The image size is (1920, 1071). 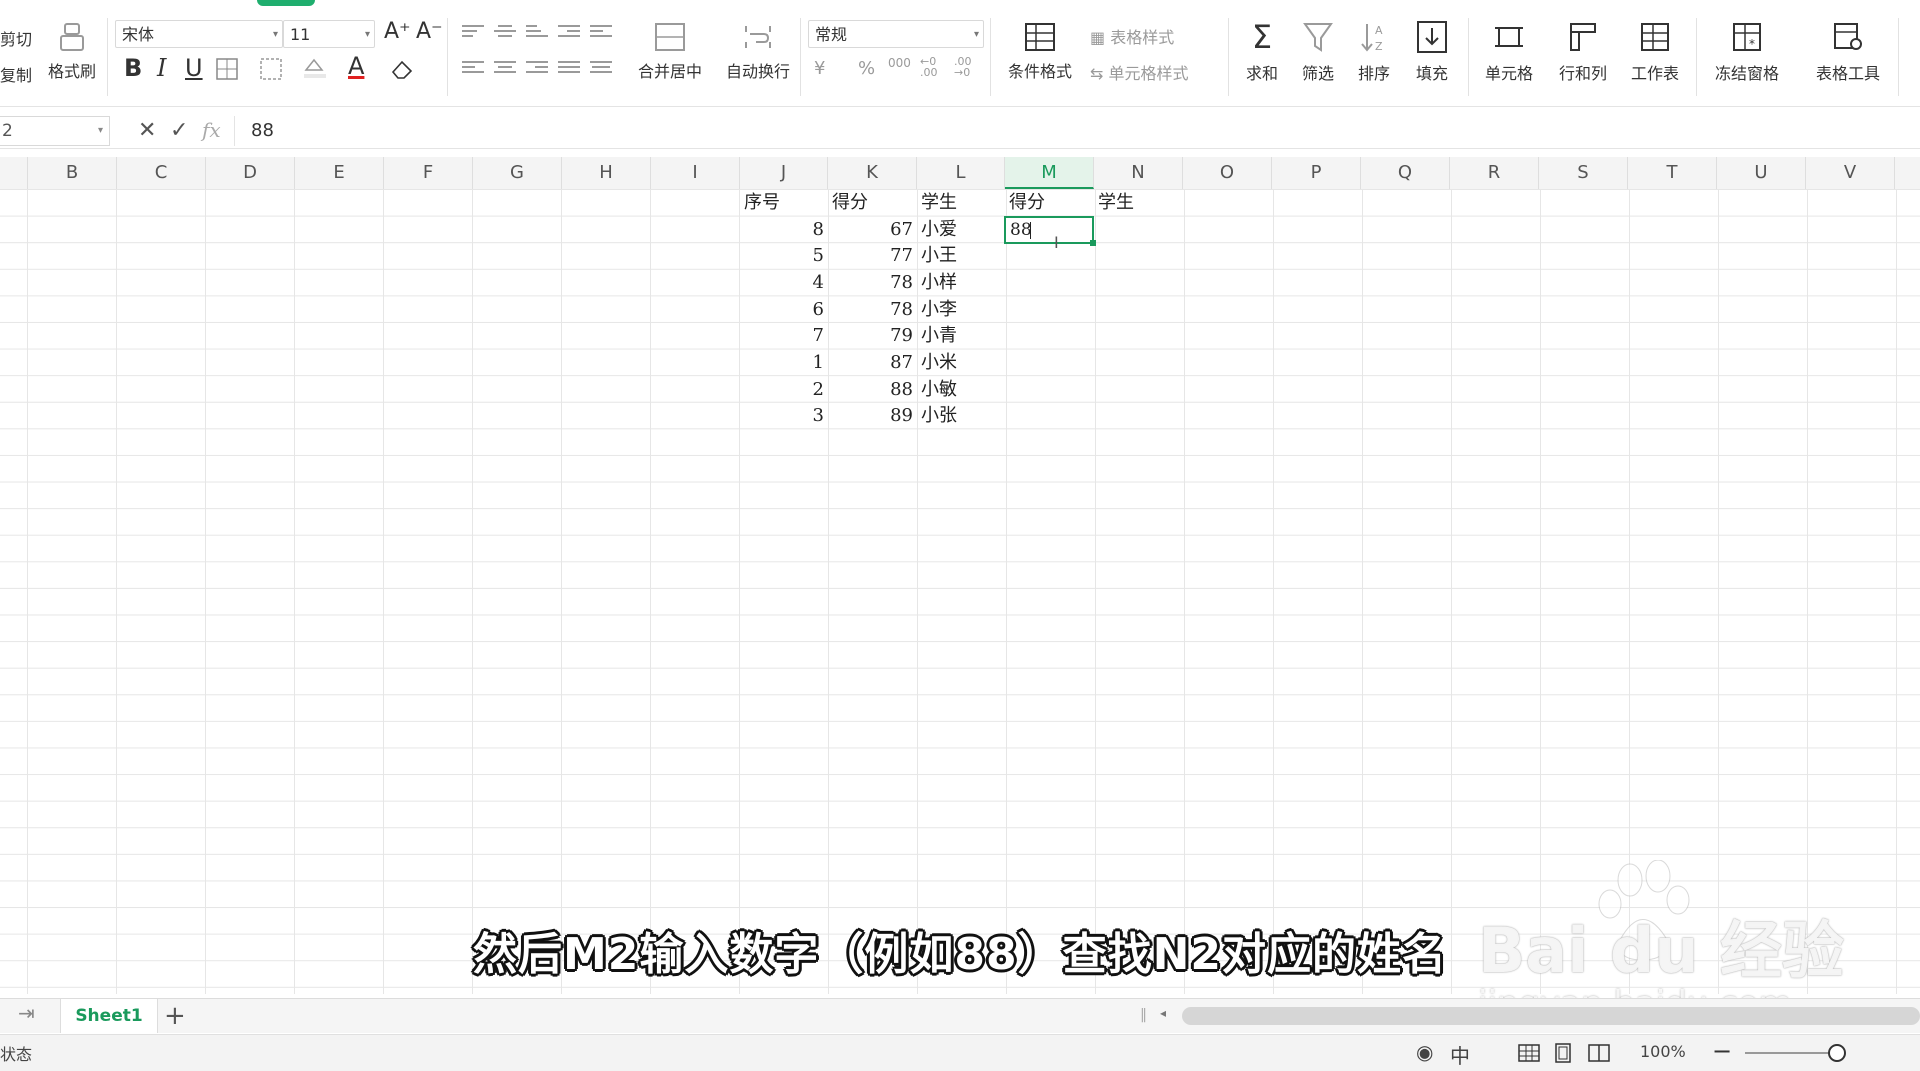 What do you see at coordinates (872, 390) in the screenshot?
I see `table-cell-score: 88` at bounding box center [872, 390].